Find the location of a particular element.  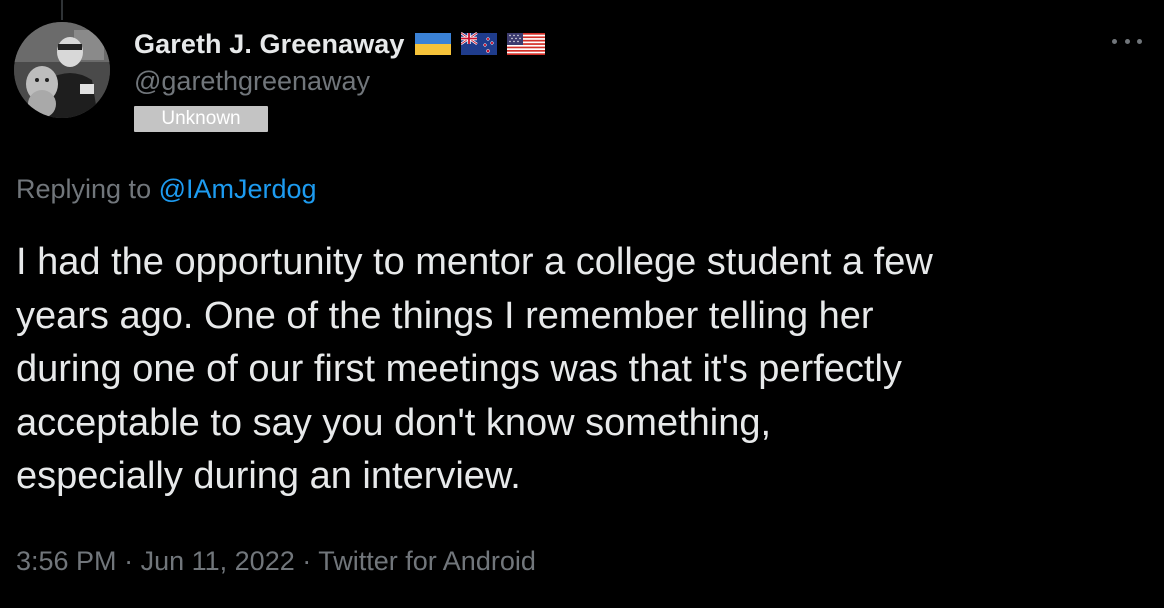

tweet-date-link: Jun 11, 2022 is located at coordinates (218, 561).